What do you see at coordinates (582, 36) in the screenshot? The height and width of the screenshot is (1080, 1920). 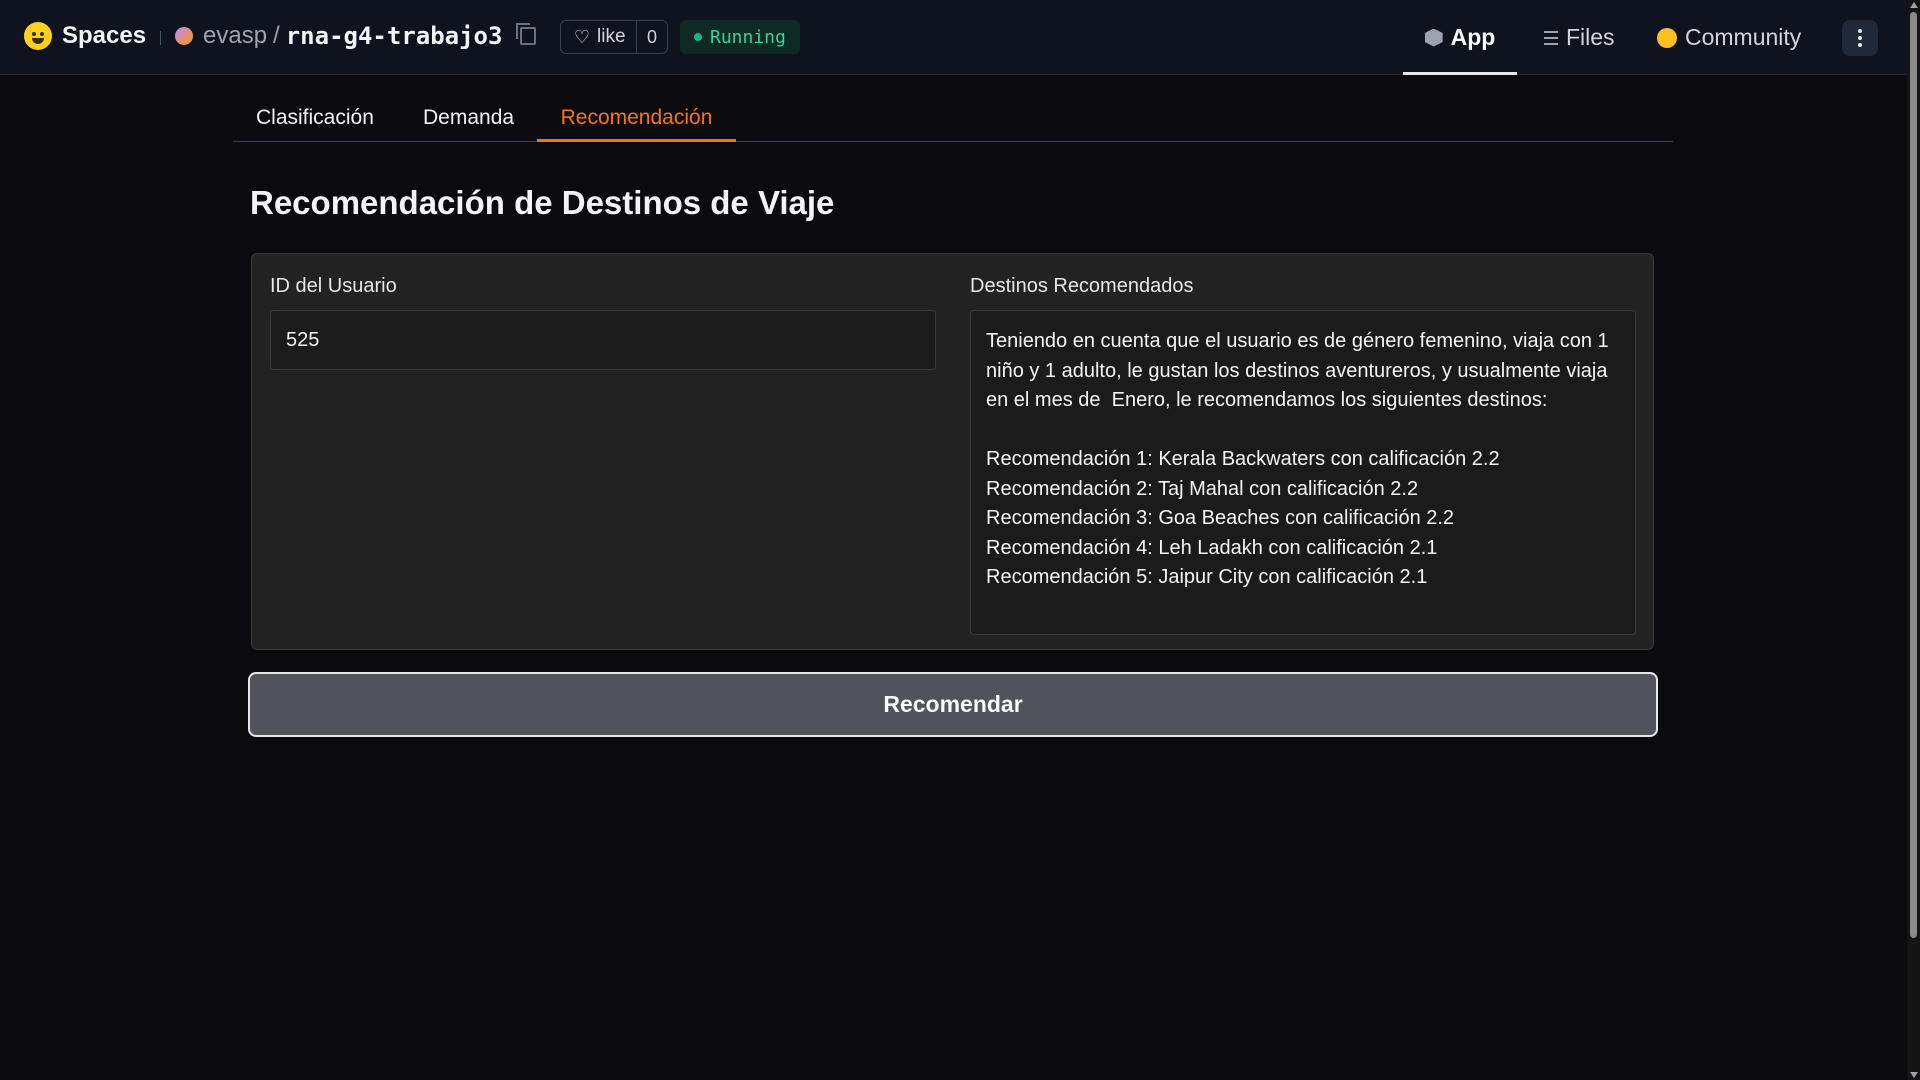 I see `heart-icon: ♡` at bounding box center [582, 36].